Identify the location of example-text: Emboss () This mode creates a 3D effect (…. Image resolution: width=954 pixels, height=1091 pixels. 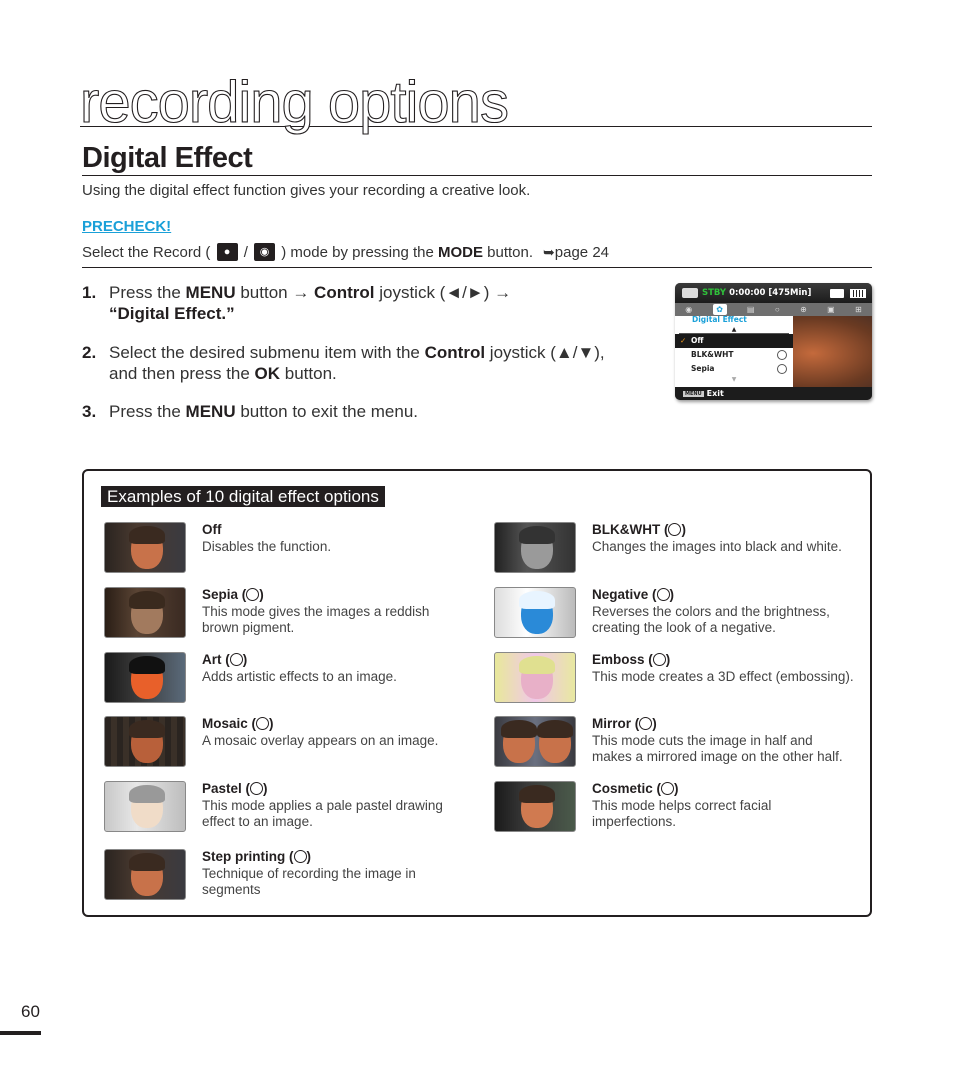
(723, 668).